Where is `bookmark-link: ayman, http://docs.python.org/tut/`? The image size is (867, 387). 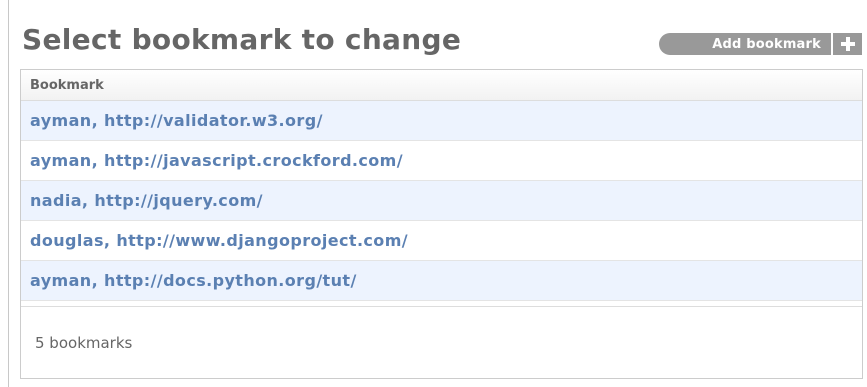 bookmark-link: ayman, http://docs.python.org/tut/ is located at coordinates (193, 280).